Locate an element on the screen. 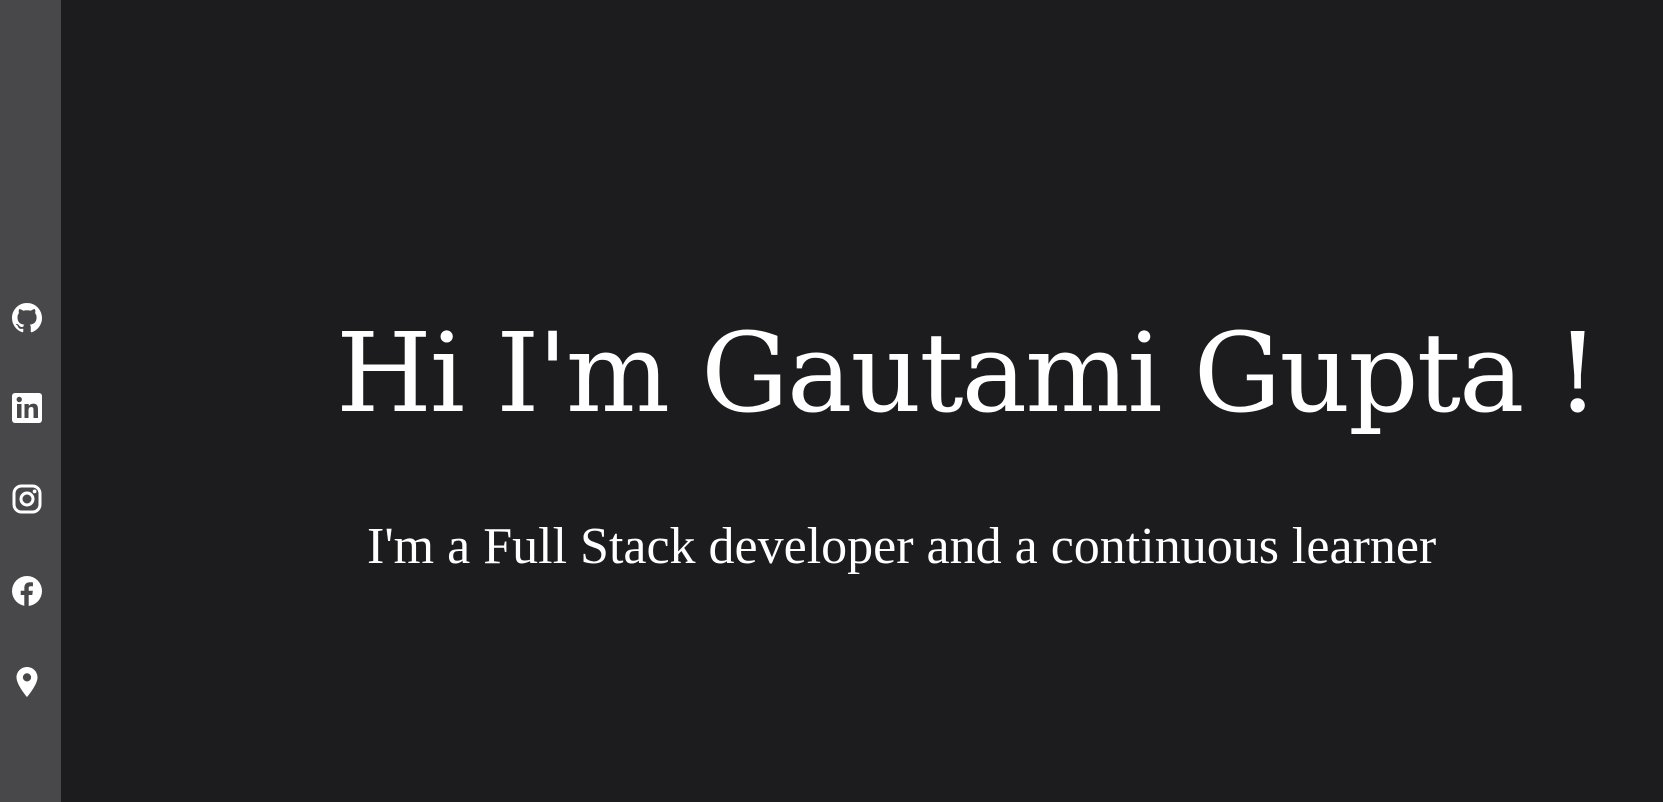 Image resolution: width=1663 pixels, height=802 pixels. instagram-icon is located at coordinates (27, 499).